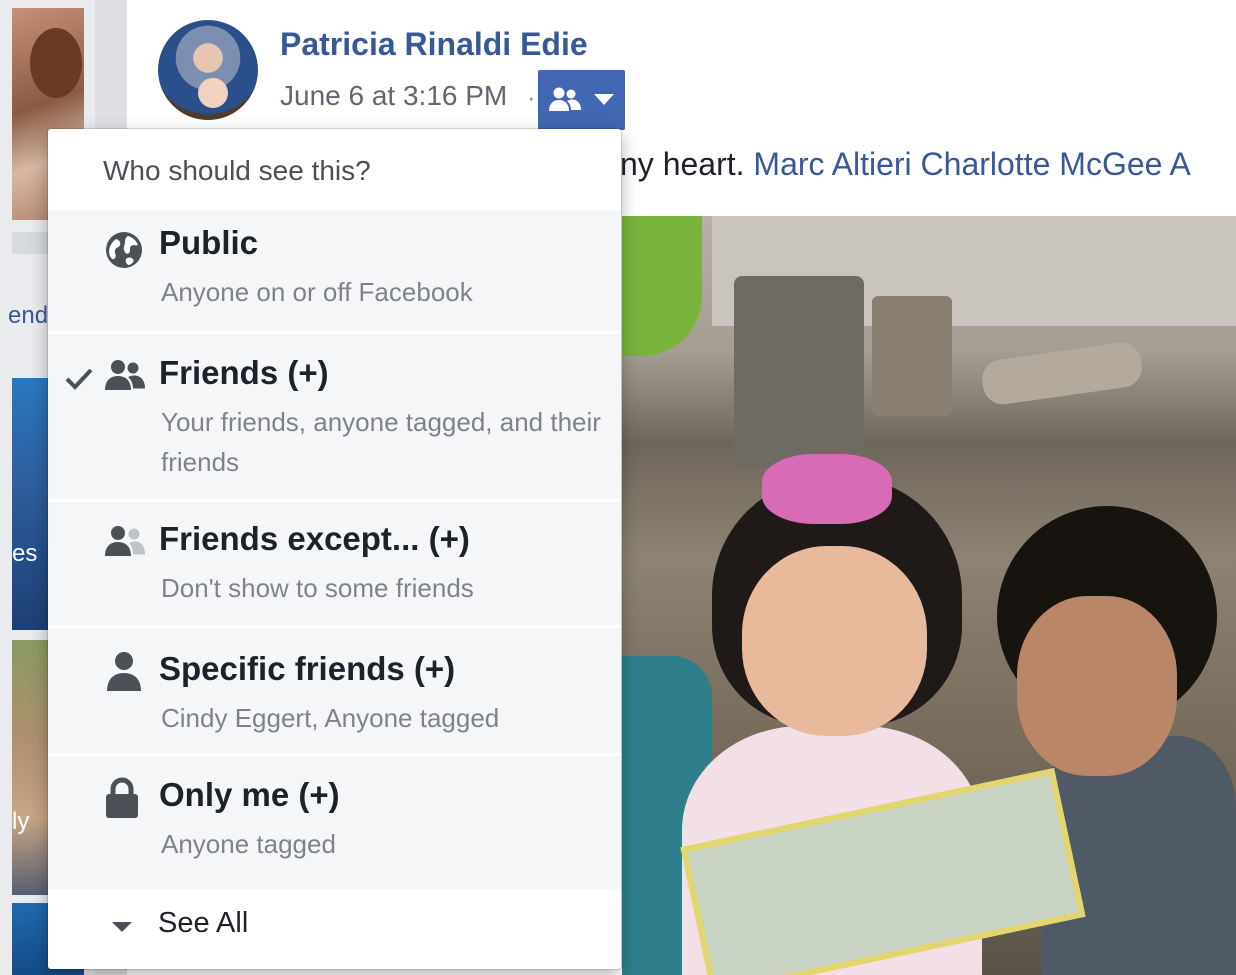 This screenshot has width=1236, height=975. Describe the element at coordinates (237, 170) in the screenshot. I see `audience-menu-title: Who should see this?` at that location.